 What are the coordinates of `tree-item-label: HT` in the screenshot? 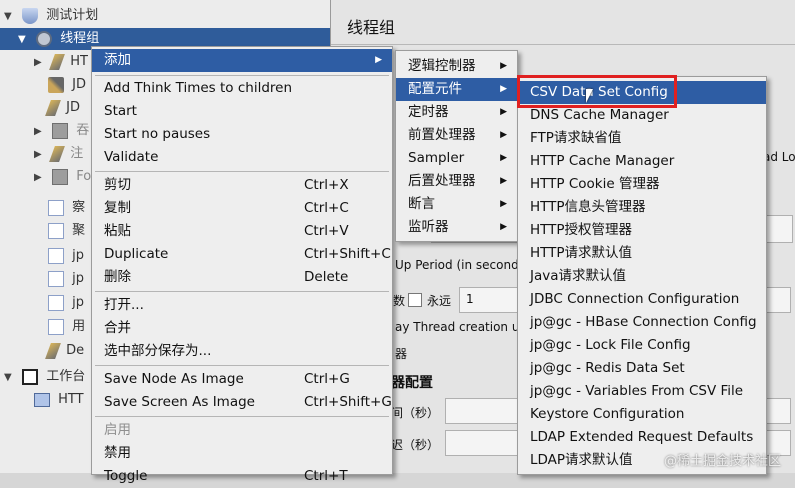 It's located at (79, 61).